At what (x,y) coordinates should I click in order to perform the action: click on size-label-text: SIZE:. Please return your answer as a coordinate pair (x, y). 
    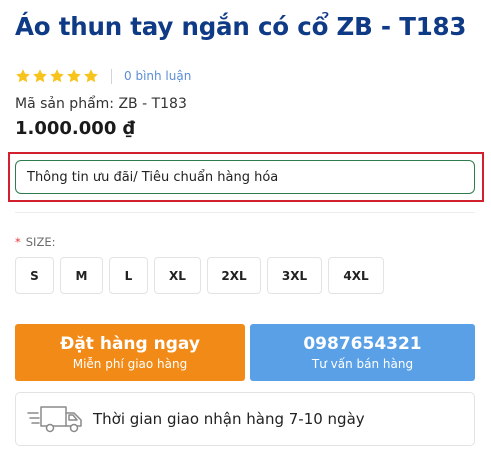
    Looking at the image, I should click on (40, 242).